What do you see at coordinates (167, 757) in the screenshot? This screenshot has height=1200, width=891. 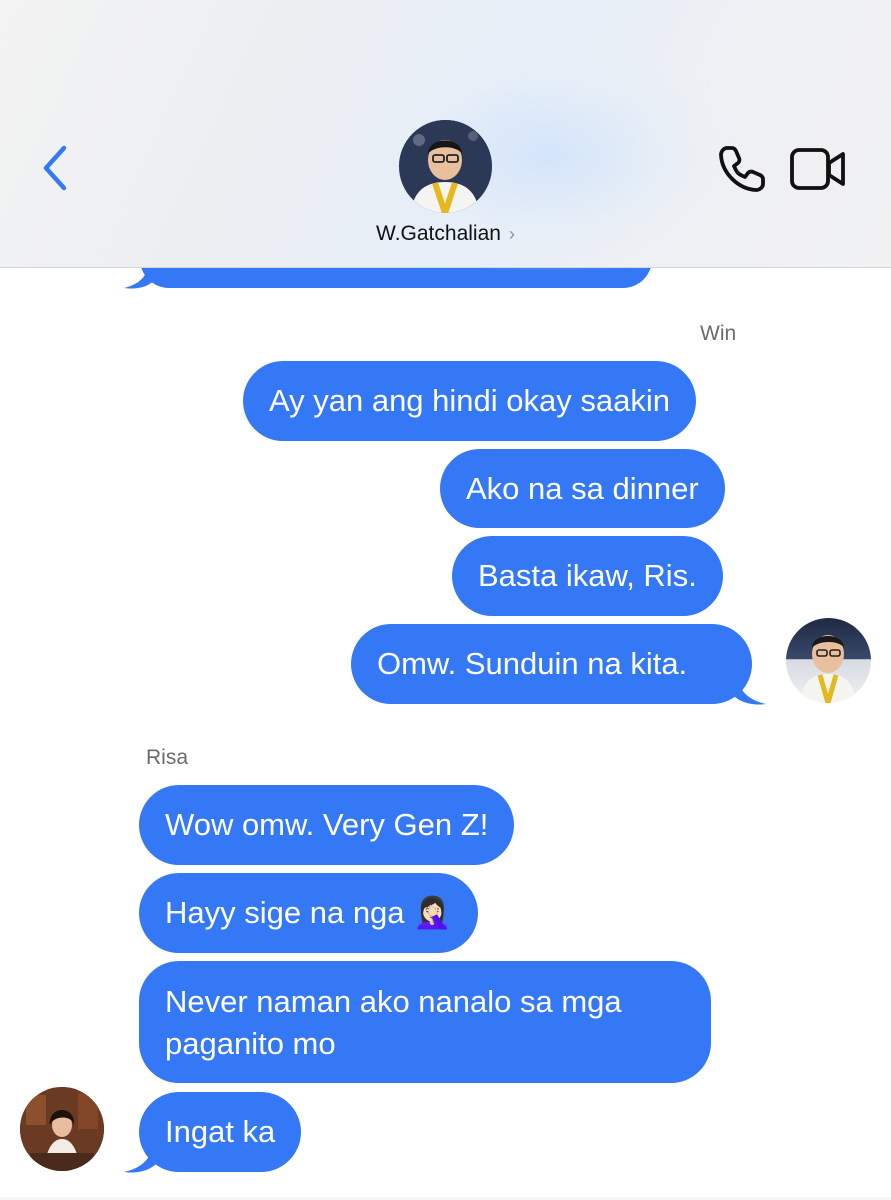 I see `sender-label-risa: Risa` at bounding box center [167, 757].